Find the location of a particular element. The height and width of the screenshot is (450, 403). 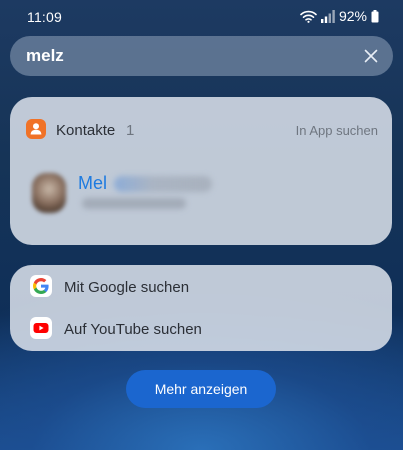

signal-icon is located at coordinates (327, 16).